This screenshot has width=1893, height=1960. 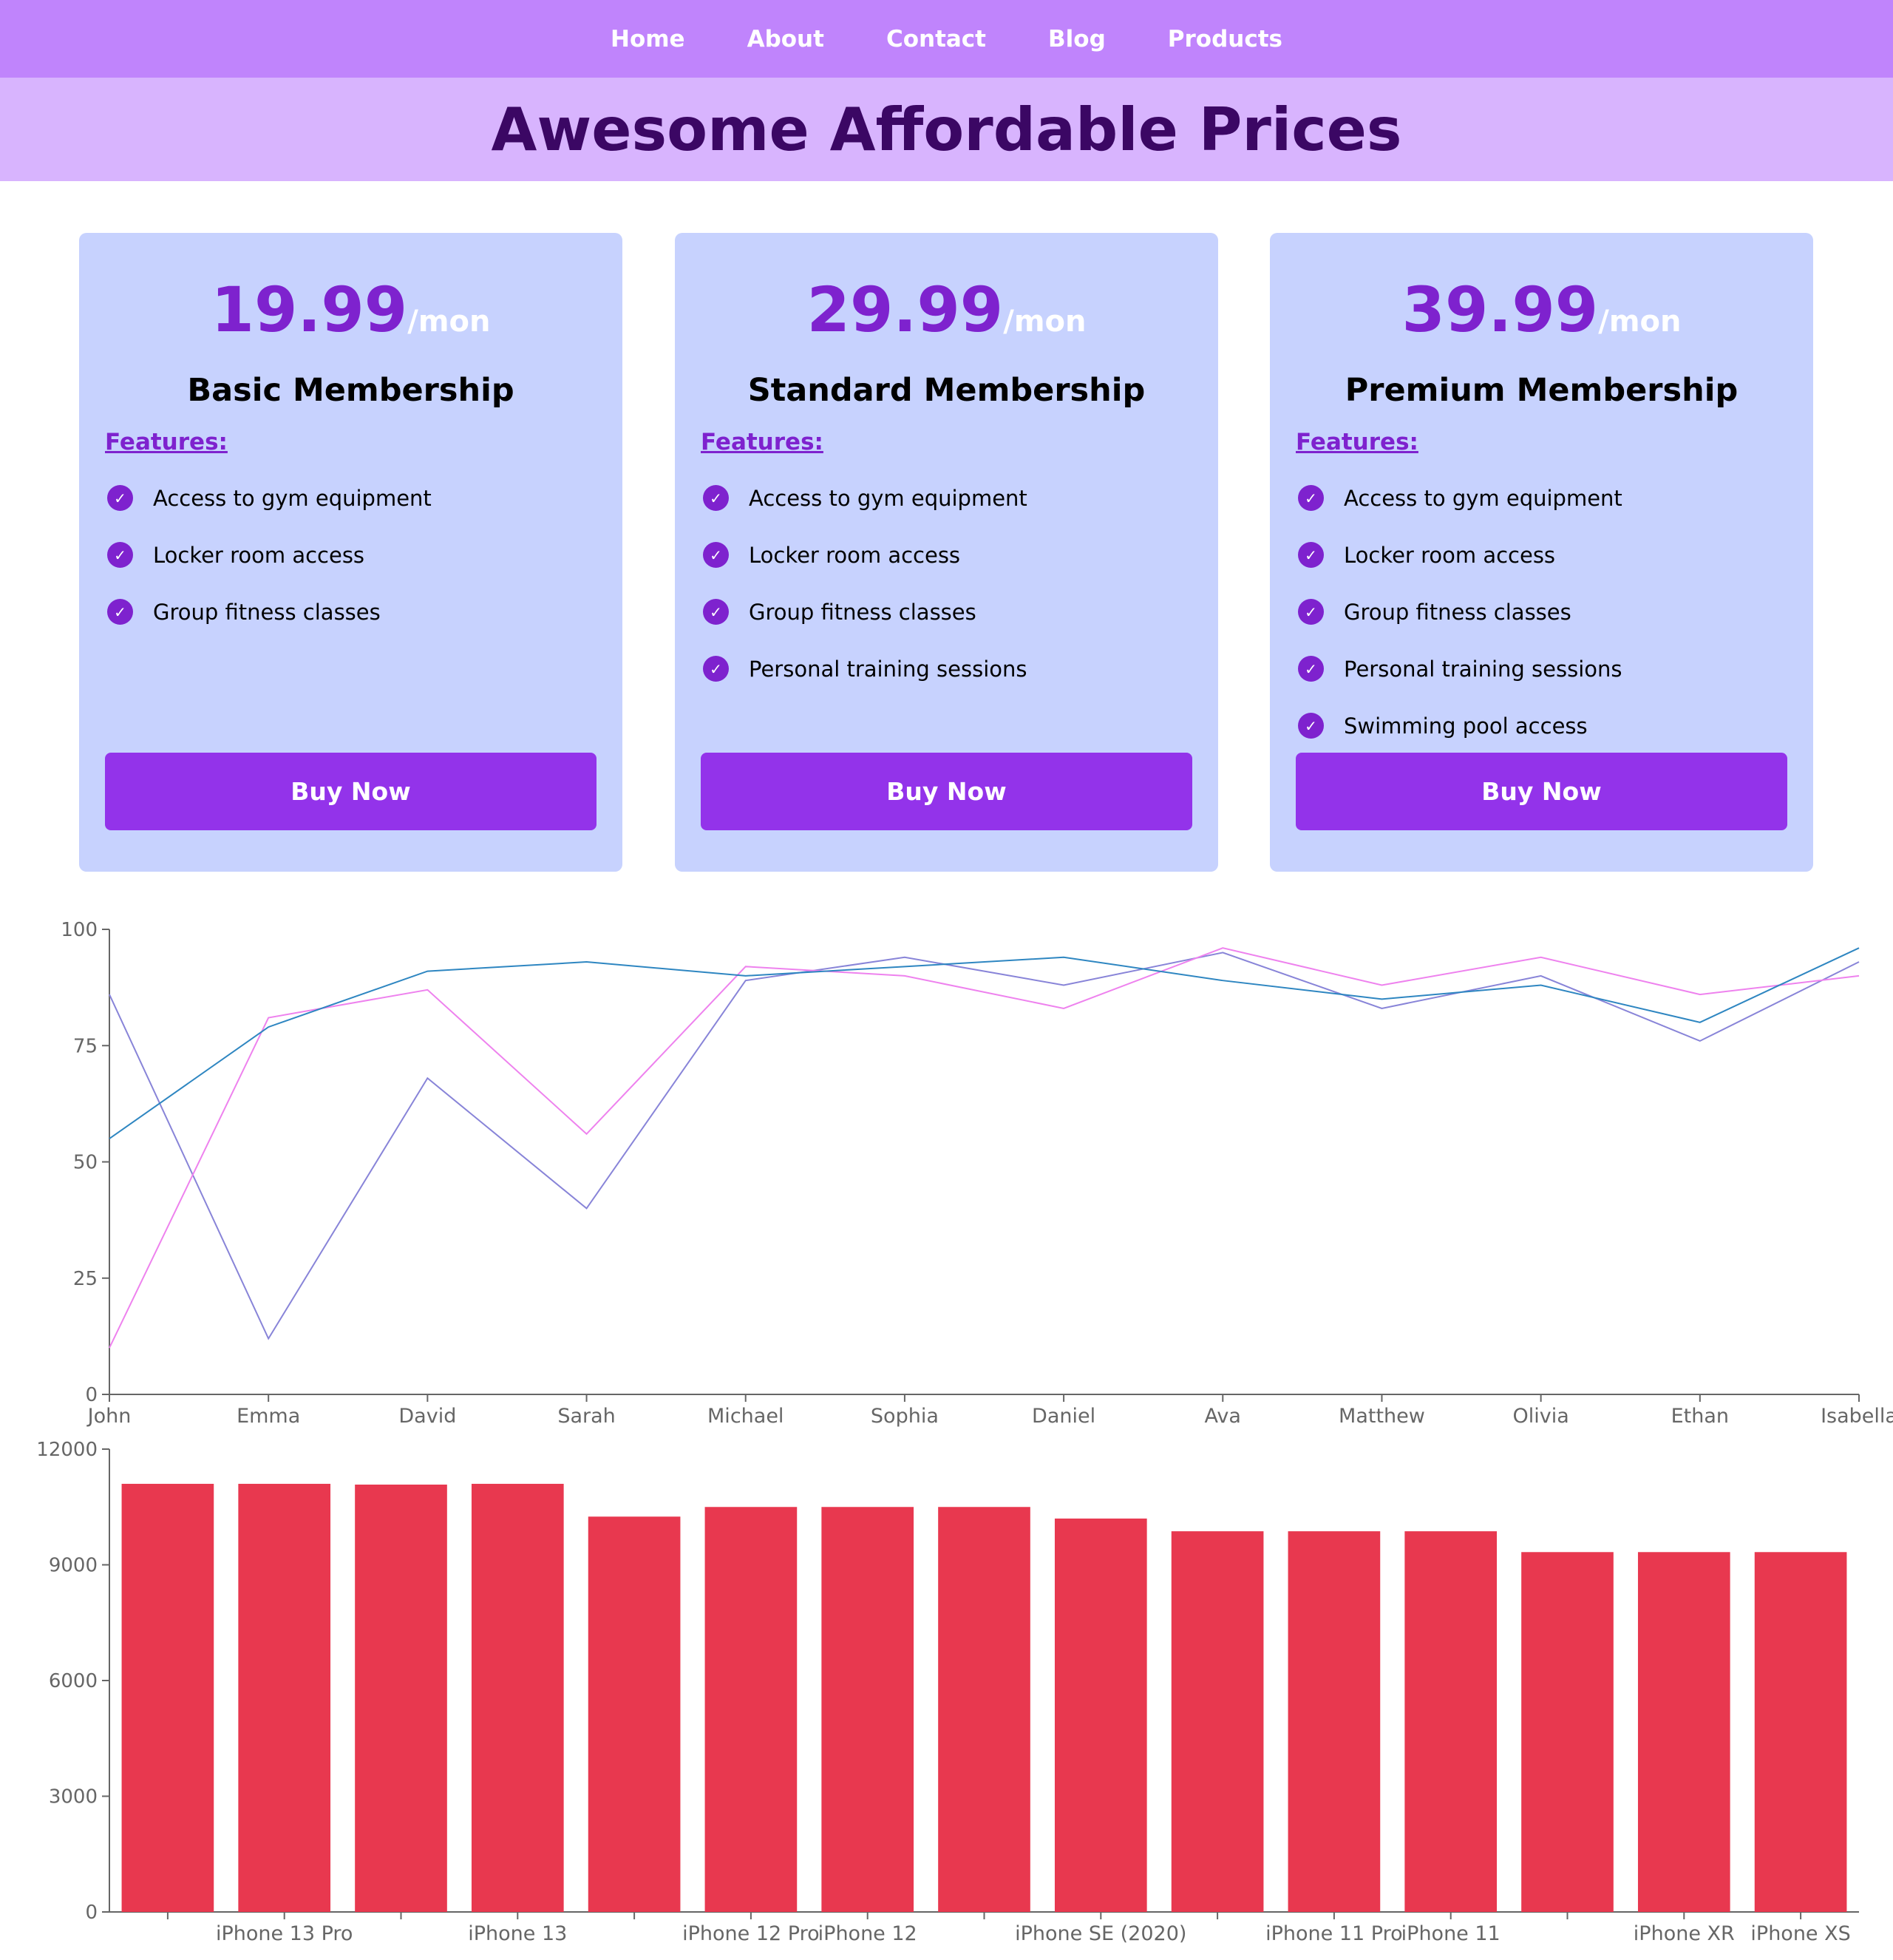 I want to click on feature-text: Personal training sessions, so click(x=888, y=669).